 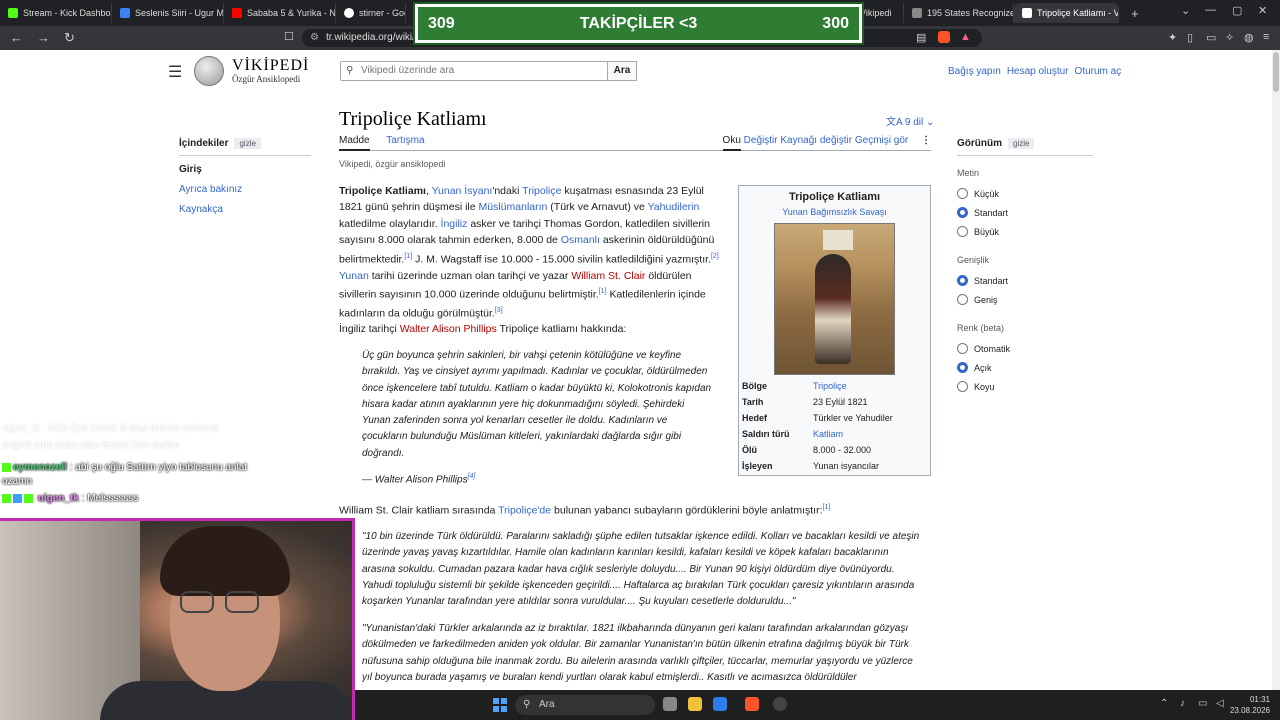 What do you see at coordinates (201, 209) in the screenshot?
I see `toc-item-references: Kaynakça` at bounding box center [201, 209].